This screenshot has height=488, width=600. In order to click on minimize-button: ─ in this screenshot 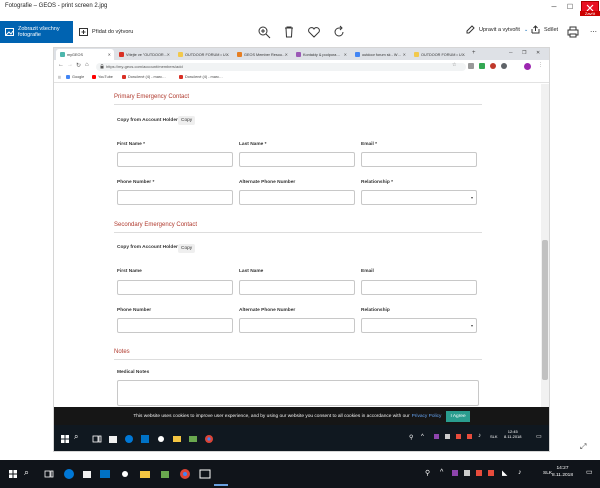, I will do `click(554, 8)`.